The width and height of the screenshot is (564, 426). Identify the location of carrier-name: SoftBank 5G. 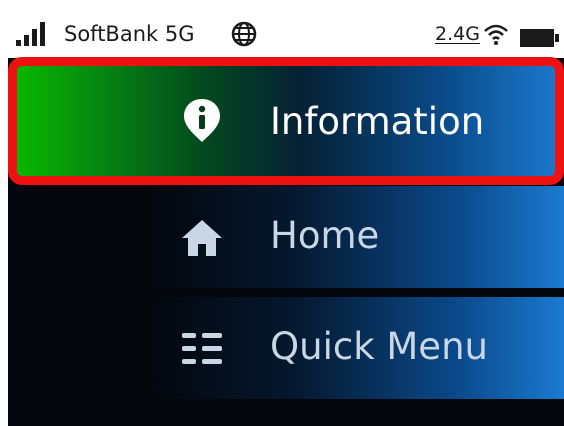
(129, 34).